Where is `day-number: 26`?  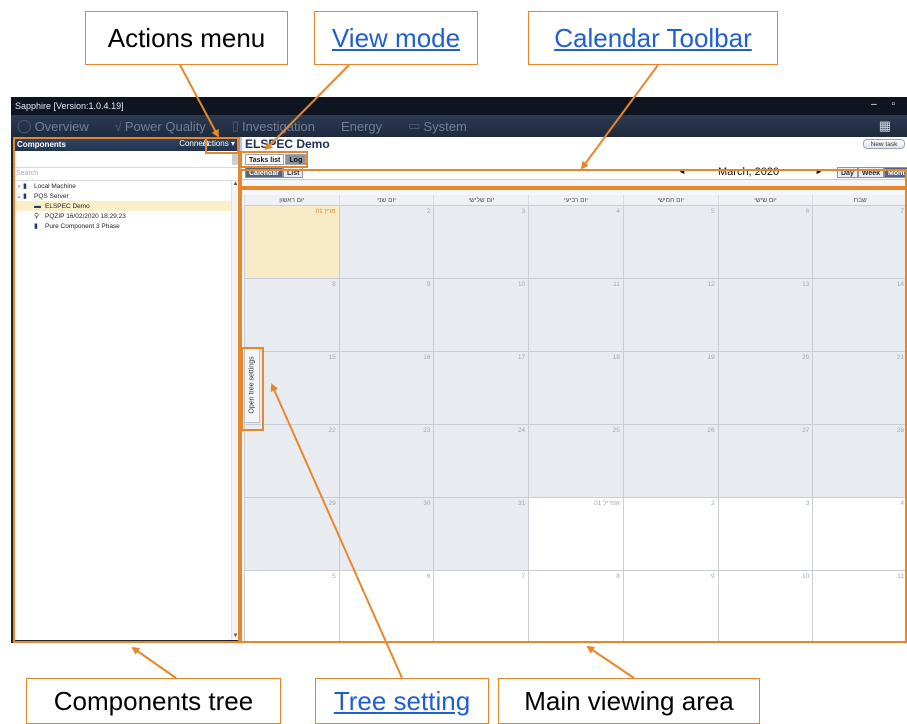 day-number: 26 is located at coordinates (711, 430).